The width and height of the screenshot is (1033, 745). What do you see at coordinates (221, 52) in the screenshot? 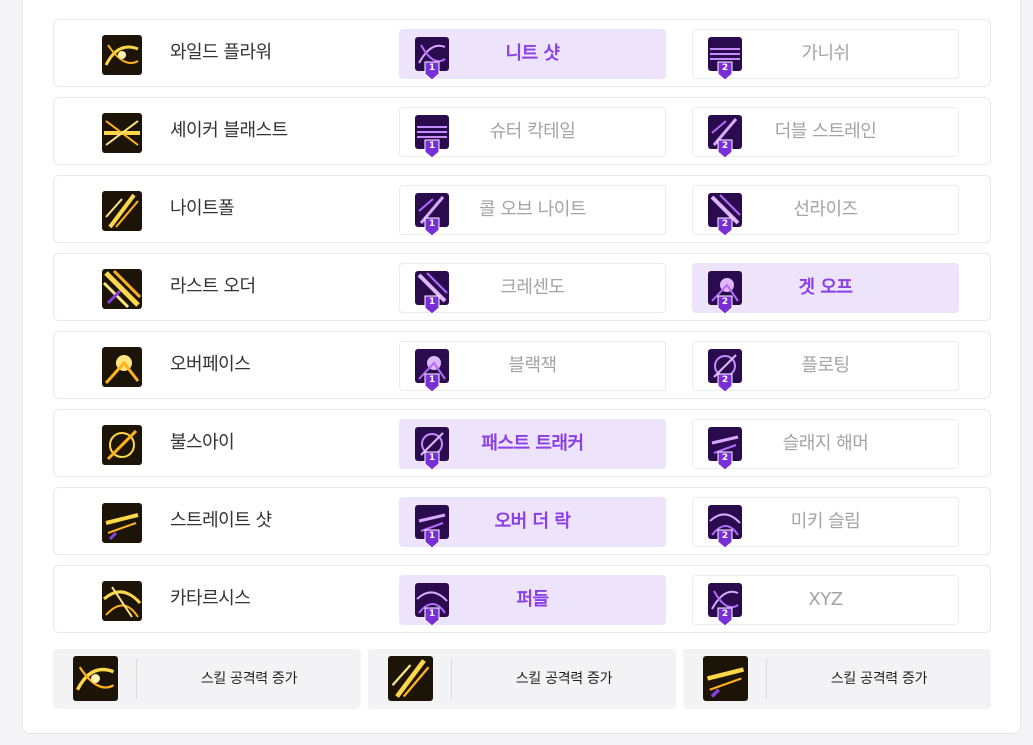
I see `skill-name: 와일드 플라워` at bounding box center [221, 52].